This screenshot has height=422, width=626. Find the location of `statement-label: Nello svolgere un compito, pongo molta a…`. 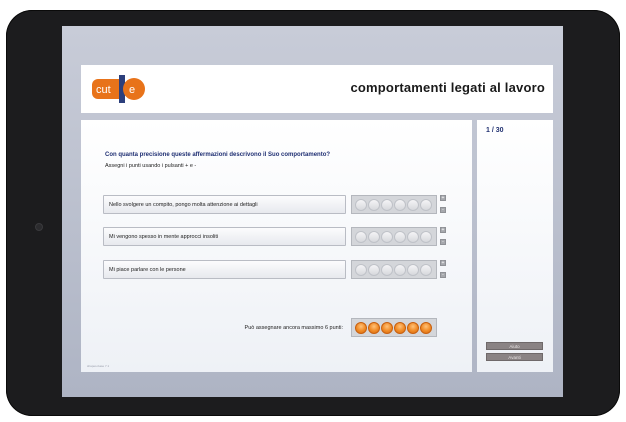

statement-label: Nello svolgere un compito, pongo molta a… is located at coordinates (183, 205).